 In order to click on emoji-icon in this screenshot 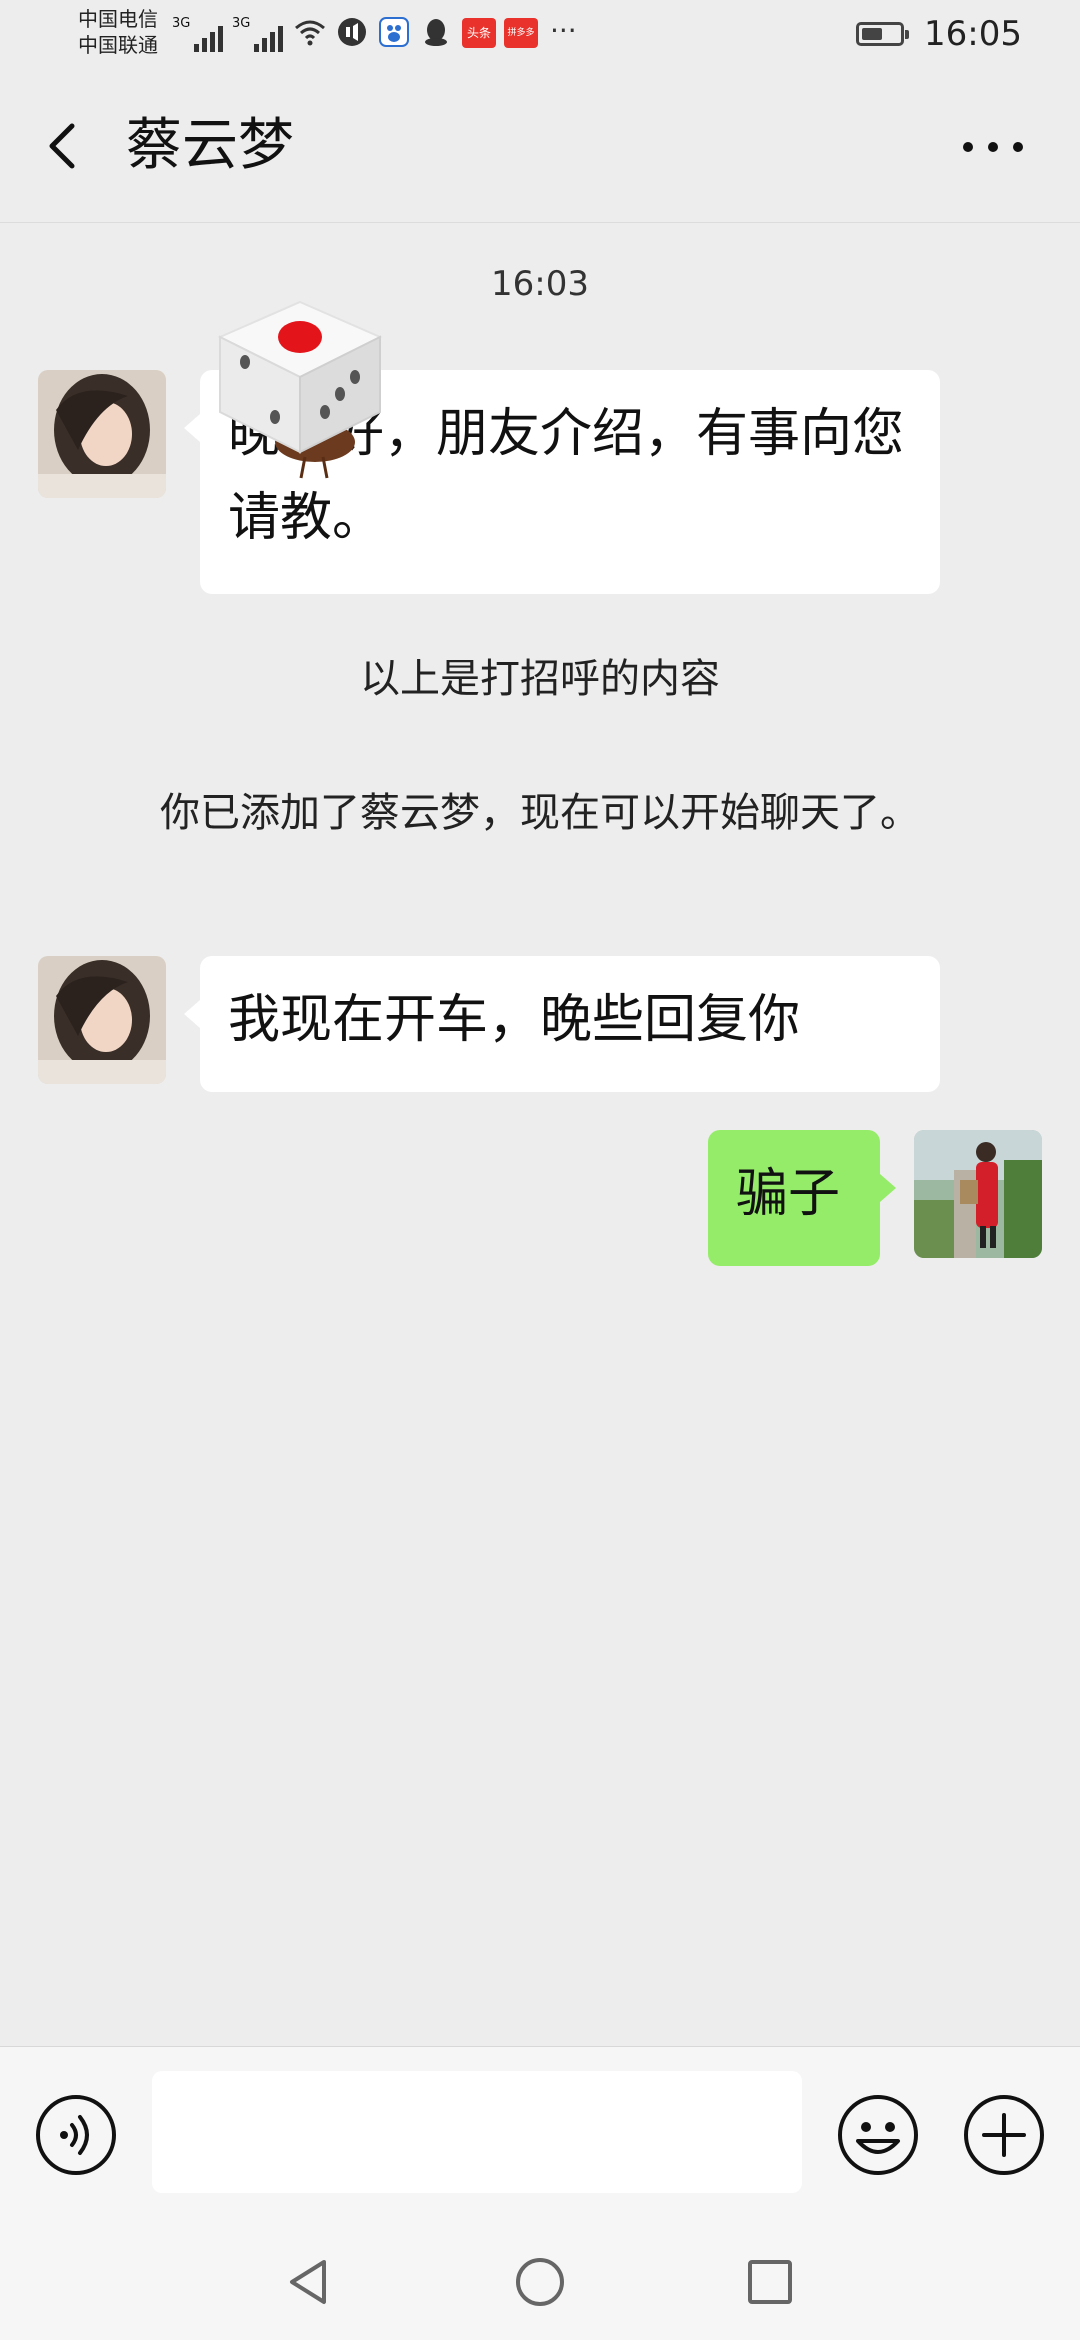, I will do `click(878, 2135)`.